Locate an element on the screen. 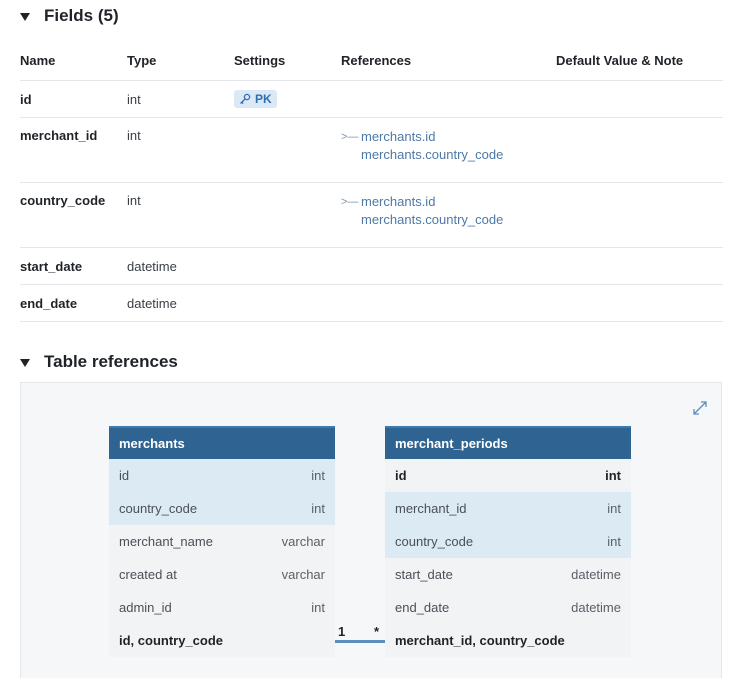  cardinality-many-label: * is located at coordinates (377, 631).